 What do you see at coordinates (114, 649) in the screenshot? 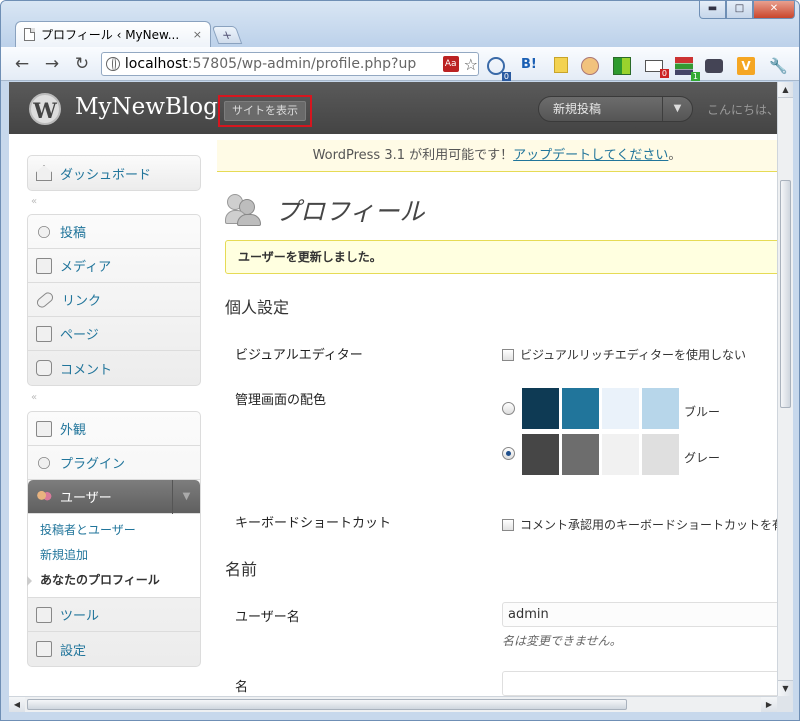
I see `sidebar-item-settings: 設定` at bounding box center [114, 649].